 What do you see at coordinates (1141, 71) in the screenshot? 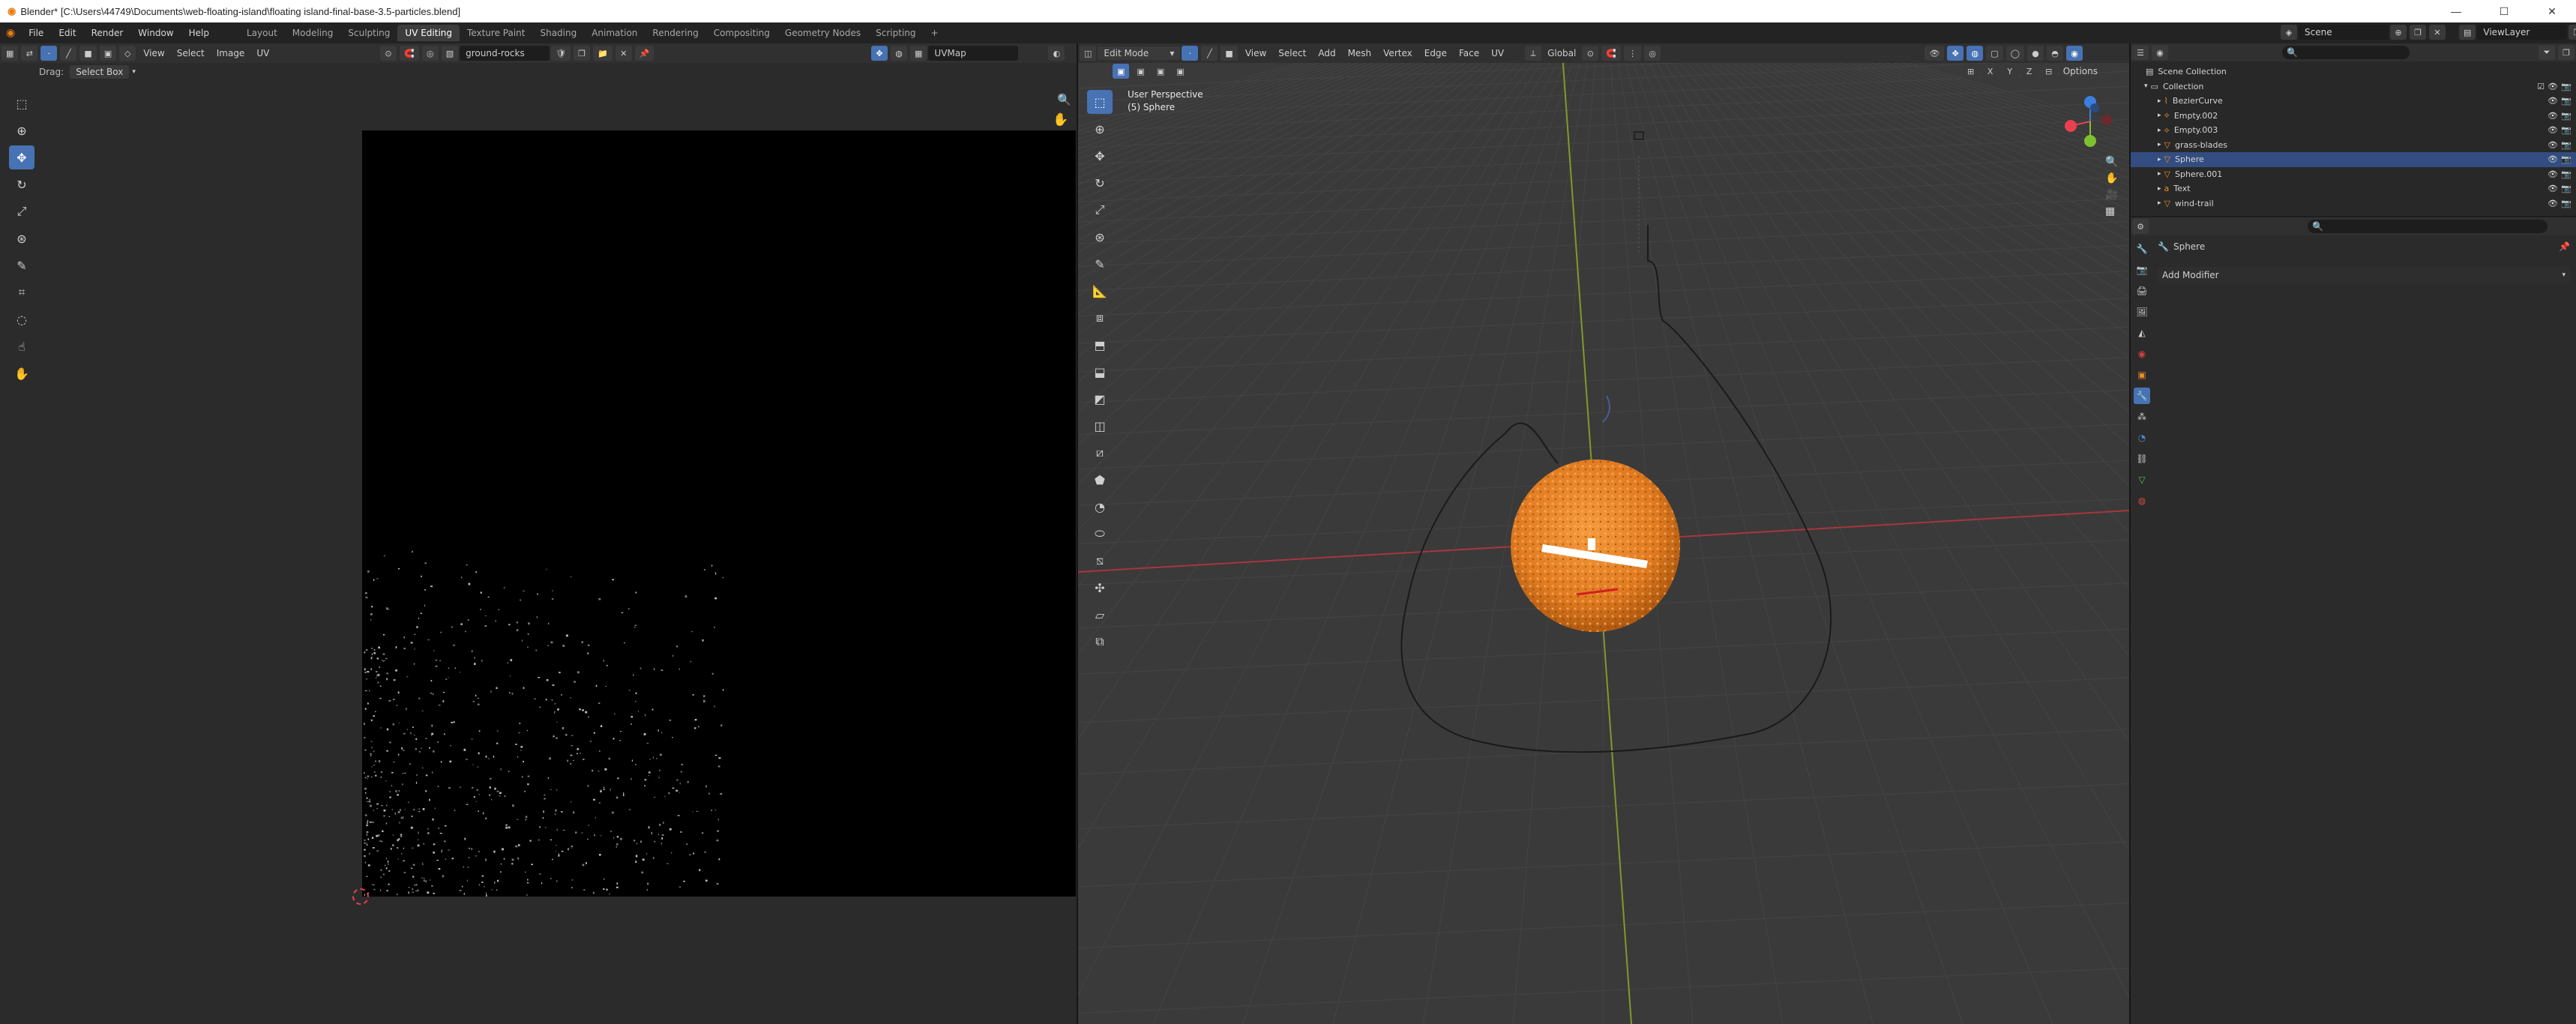
I see `select-mode-extend-icon: ▣` at bounding box center [1141, 71].